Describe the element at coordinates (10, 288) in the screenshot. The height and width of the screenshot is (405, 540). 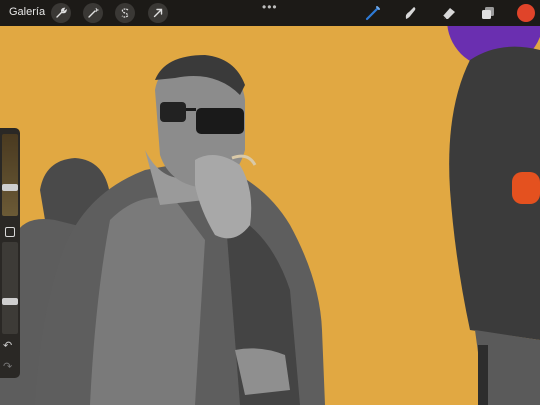
I see `opacity-slider` at that location.